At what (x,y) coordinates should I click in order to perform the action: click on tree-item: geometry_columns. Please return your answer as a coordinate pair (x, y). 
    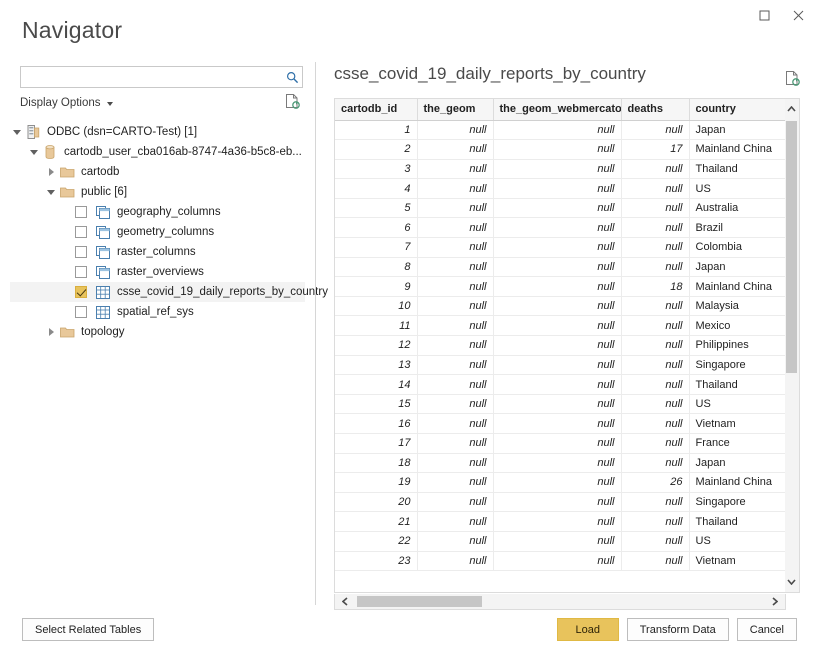
    Looking at the image, I should click on (157, 232).